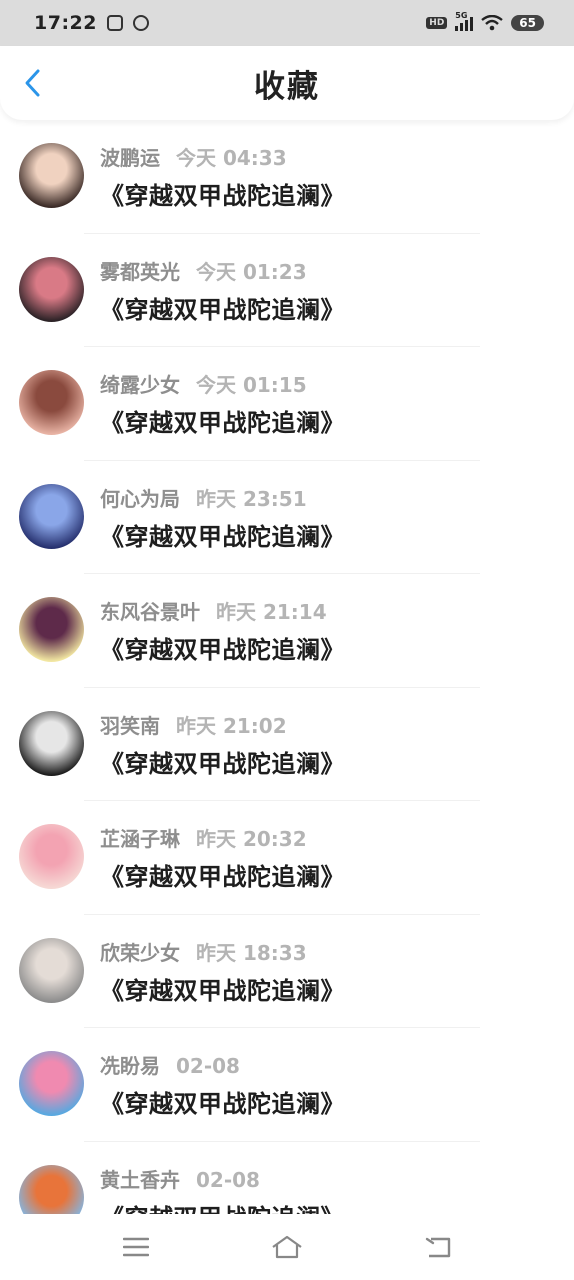 The image size is (574, 1280). I want to click on username: 雾都英光, so click(140, 271).